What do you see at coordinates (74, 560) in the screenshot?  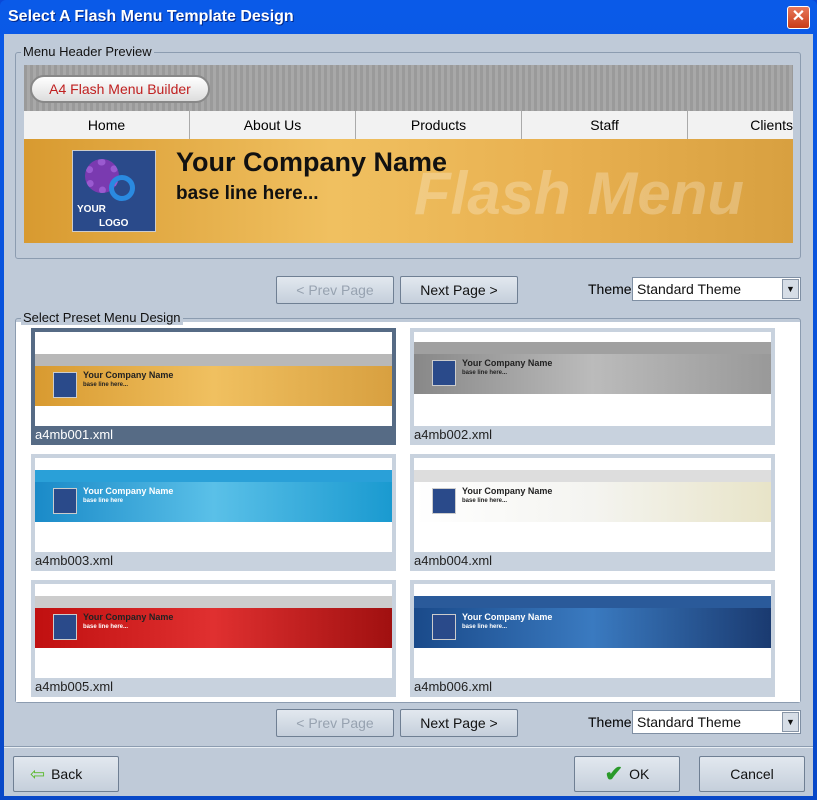 I see `template-filename: a4mb003.xml` at bounding box center [74, 560].